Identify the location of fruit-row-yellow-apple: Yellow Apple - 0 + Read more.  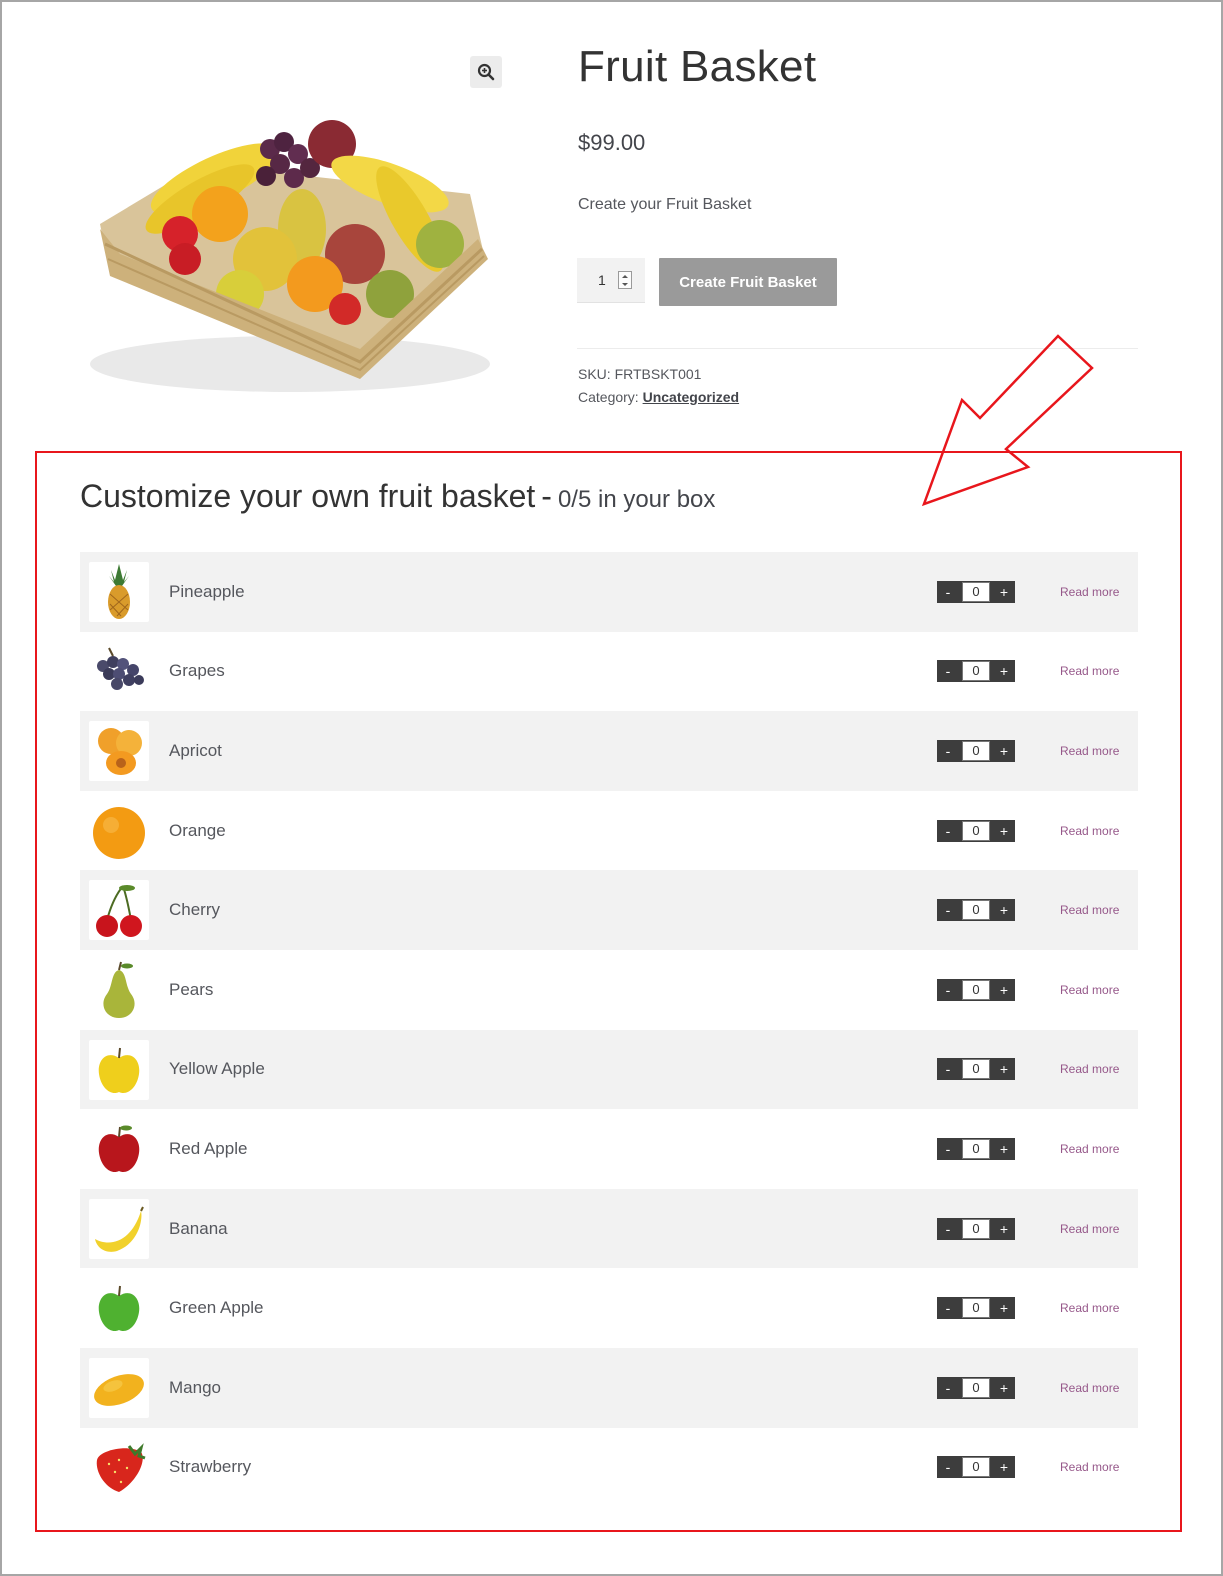
(609, 1069).